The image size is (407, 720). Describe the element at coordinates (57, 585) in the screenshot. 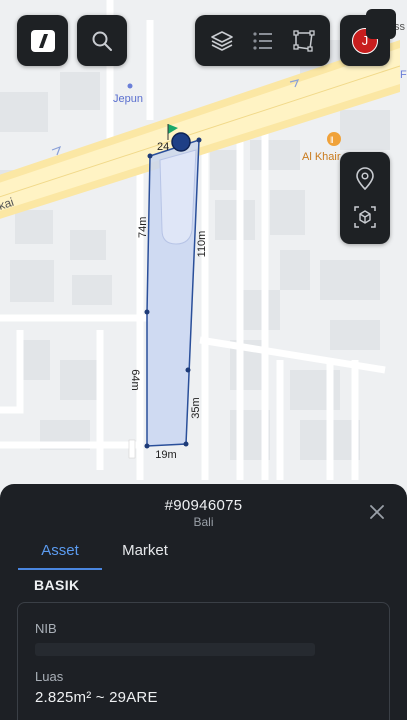

I see `section-title: BASIK` at that location.